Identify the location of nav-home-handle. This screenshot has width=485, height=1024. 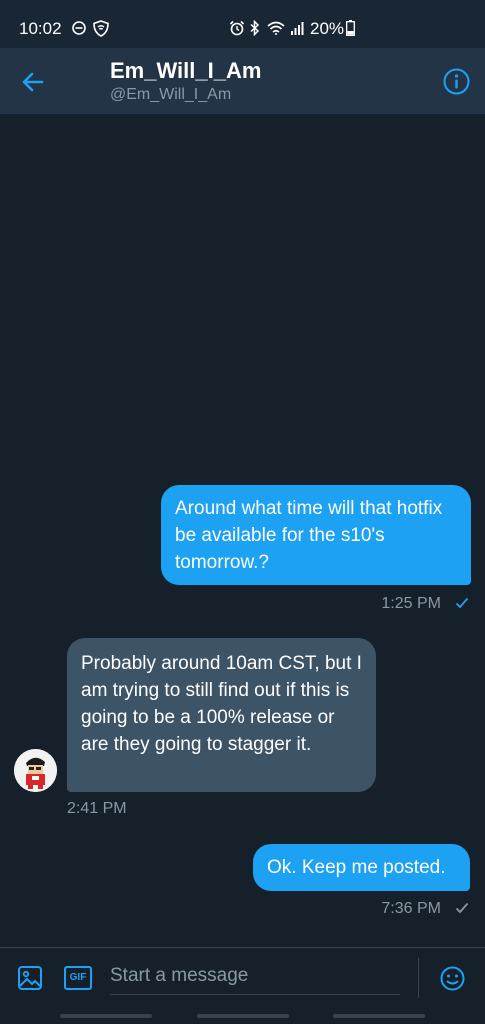
(243, 1016).